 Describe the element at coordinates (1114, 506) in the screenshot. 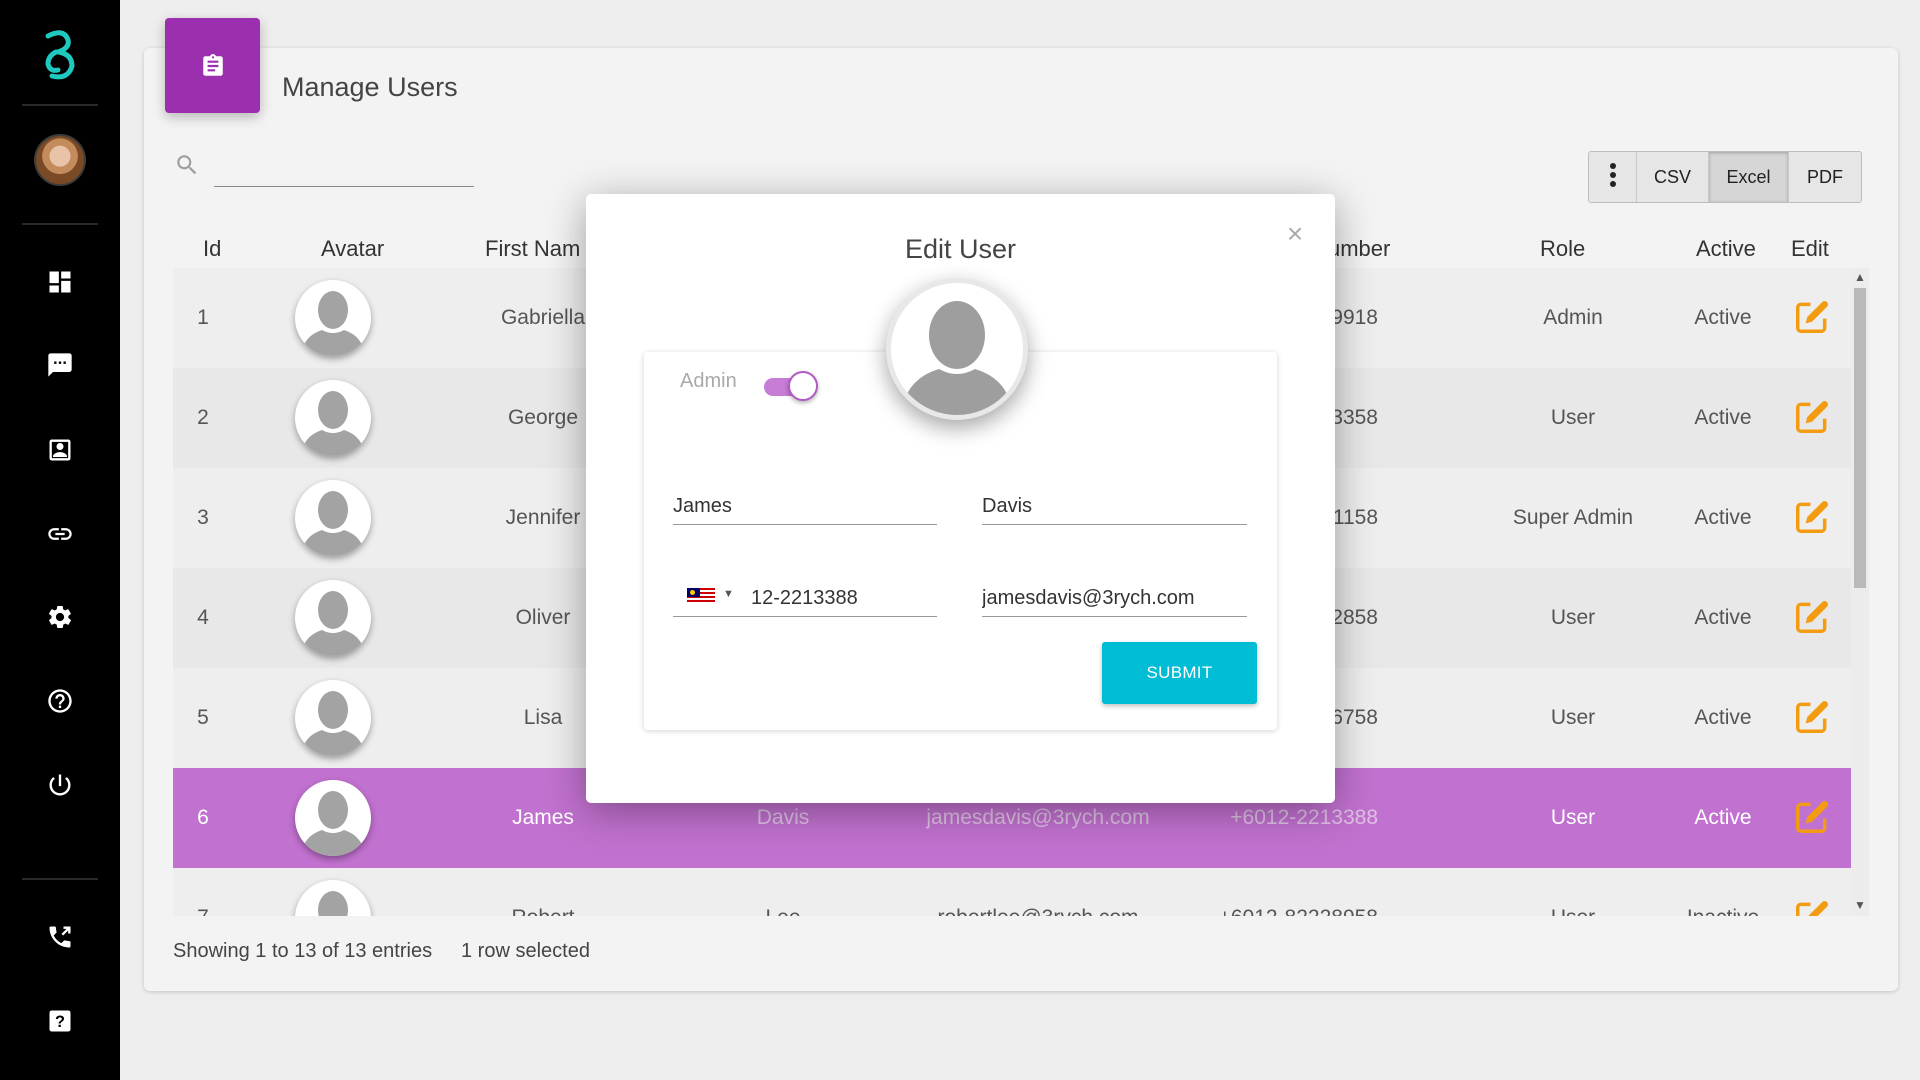

I see `last-name-input` at that location.